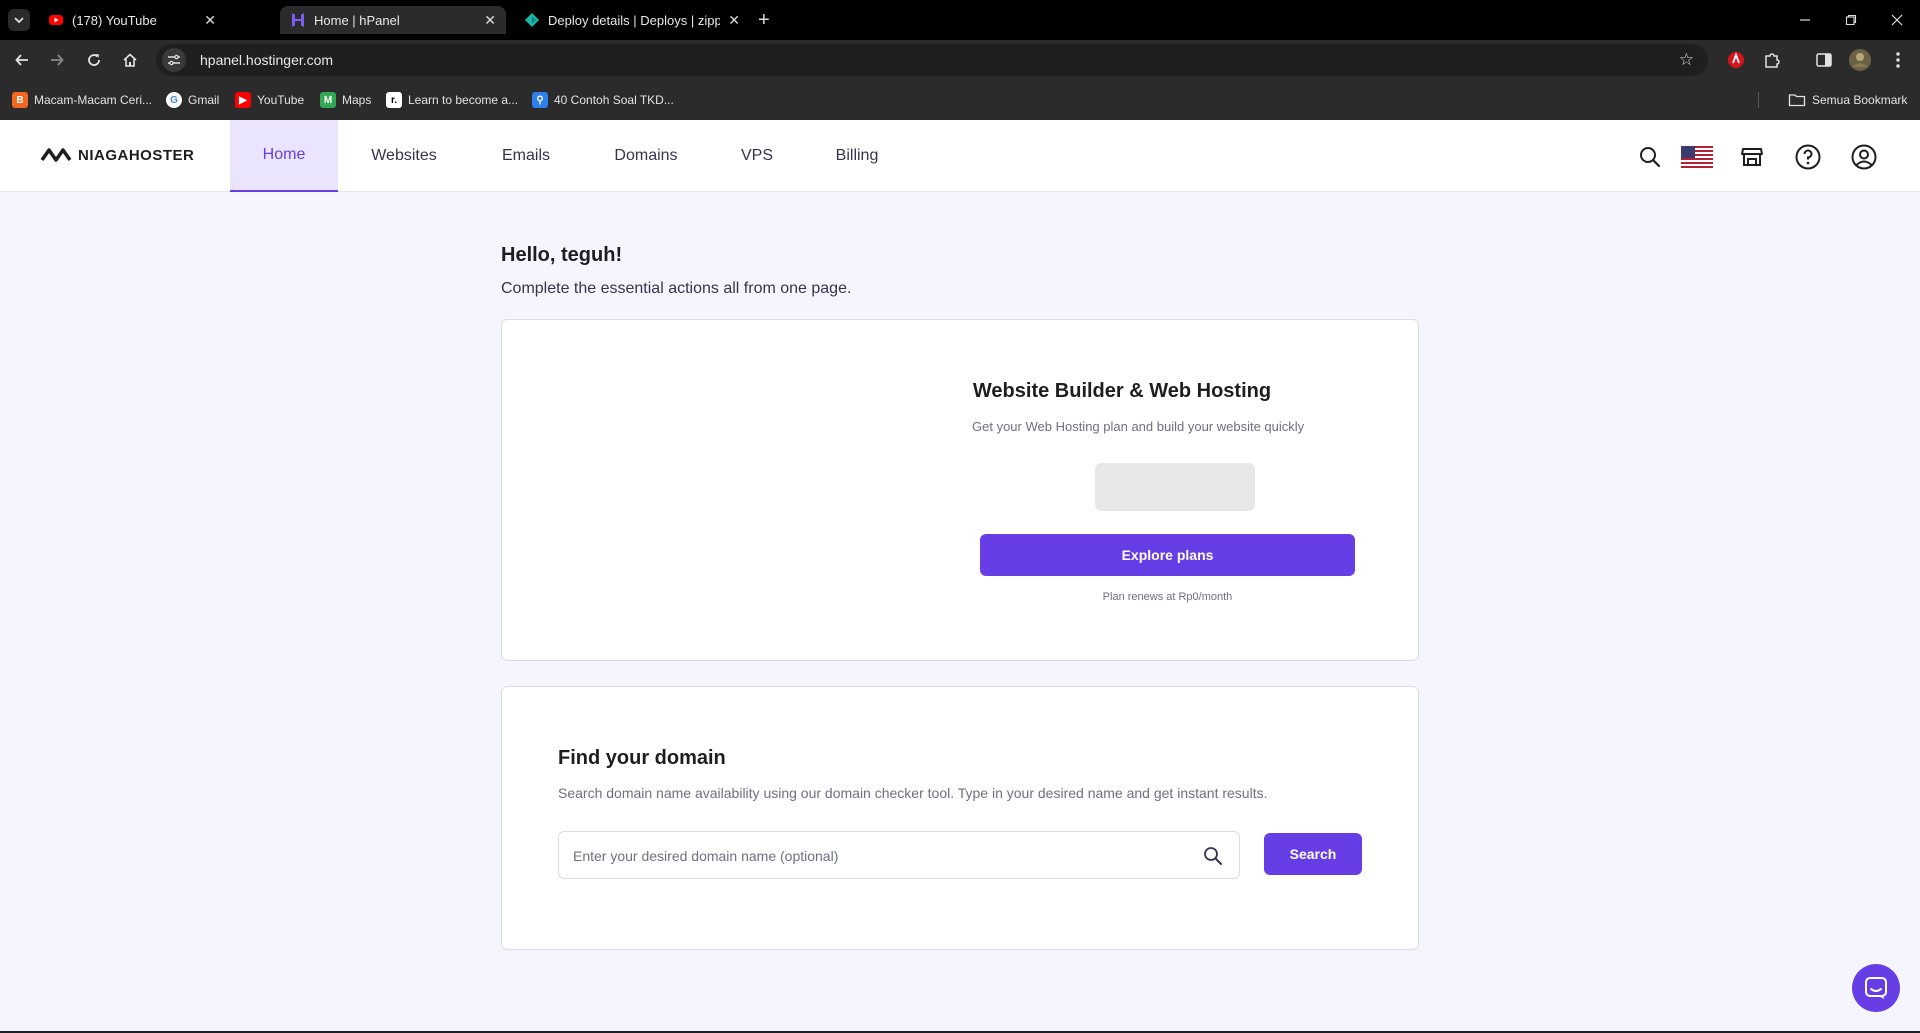 The height and width of the screenshot is (1033, 1920). What do you see at coordinates (764, 20) in the screenshot?
I see `new-tab-button: +` at bounding box center [764, 20].